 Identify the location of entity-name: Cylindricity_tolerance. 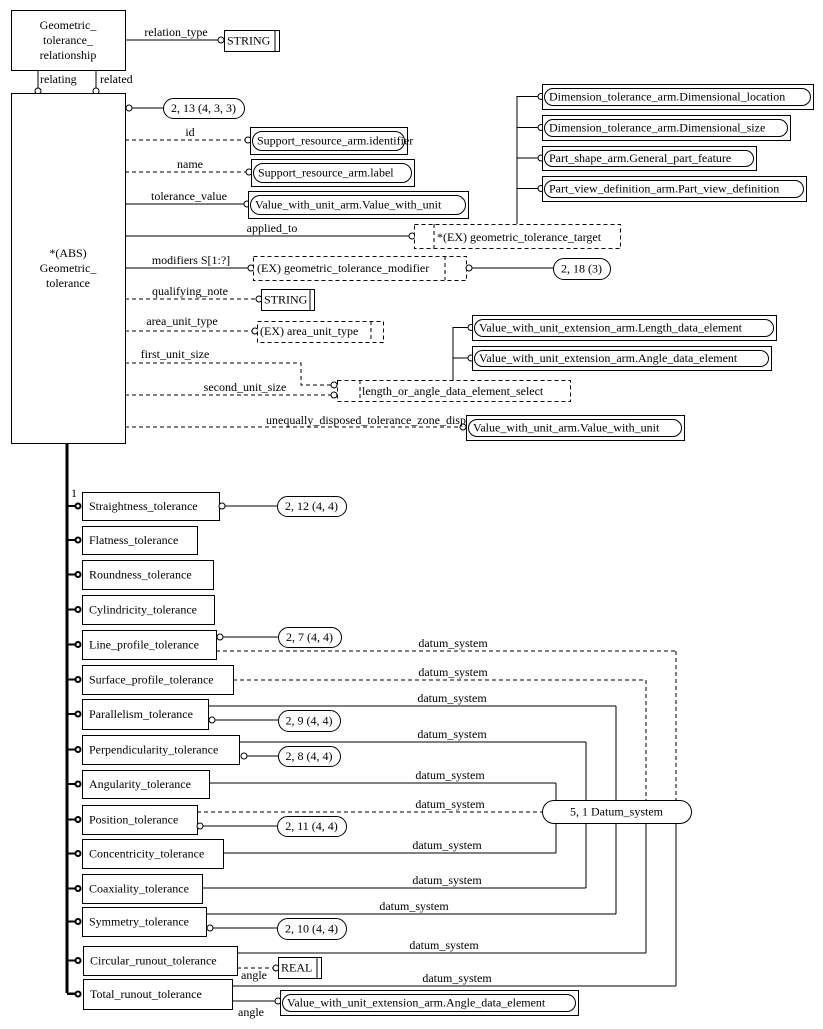
(143, 610).